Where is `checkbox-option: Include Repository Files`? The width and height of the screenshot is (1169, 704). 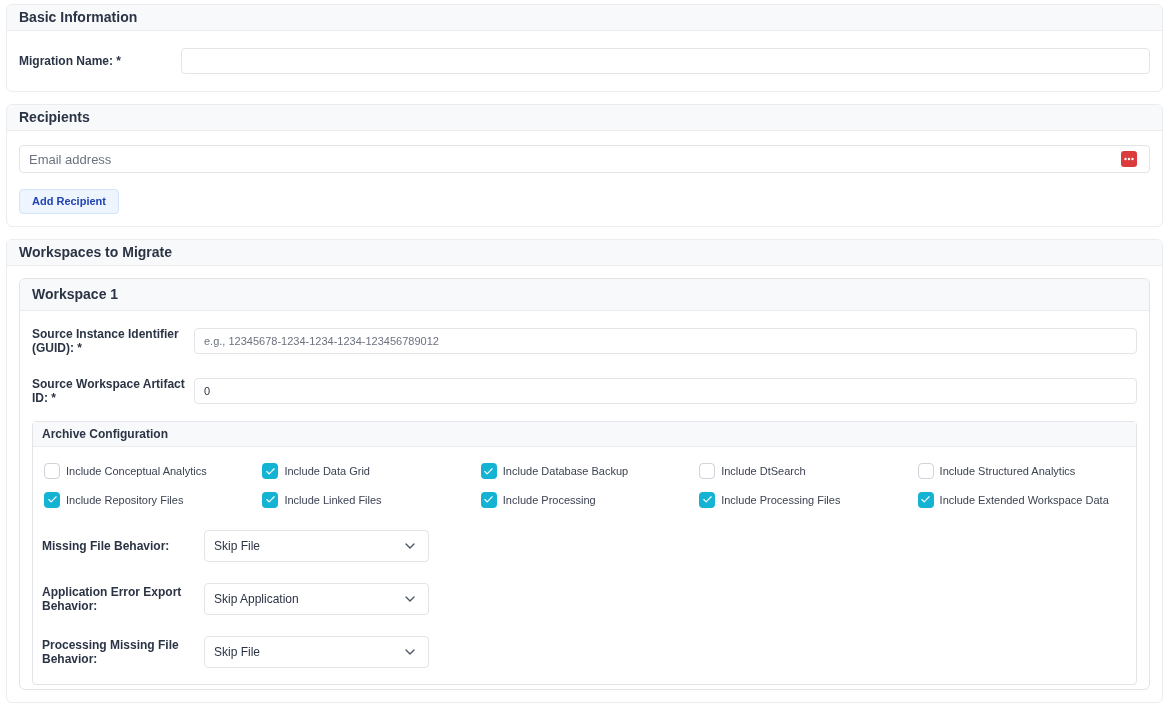
checkbox-option: Include Repository Files is located at coordinates (153, 499).